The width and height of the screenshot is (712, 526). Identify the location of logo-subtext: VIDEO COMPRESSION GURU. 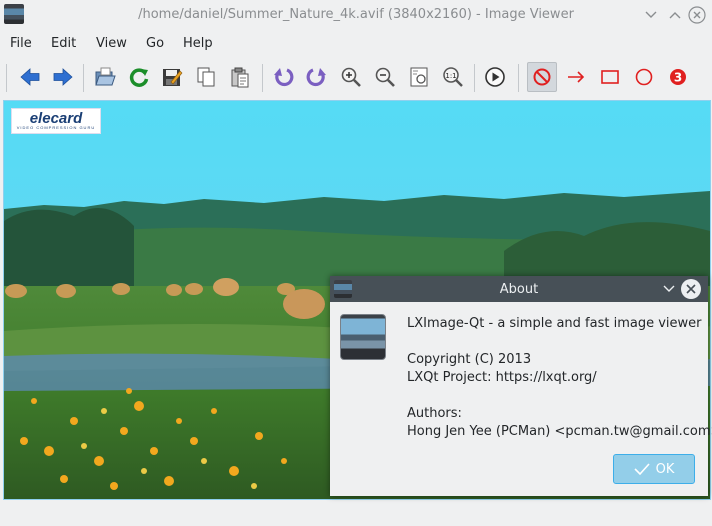
(56, 127).